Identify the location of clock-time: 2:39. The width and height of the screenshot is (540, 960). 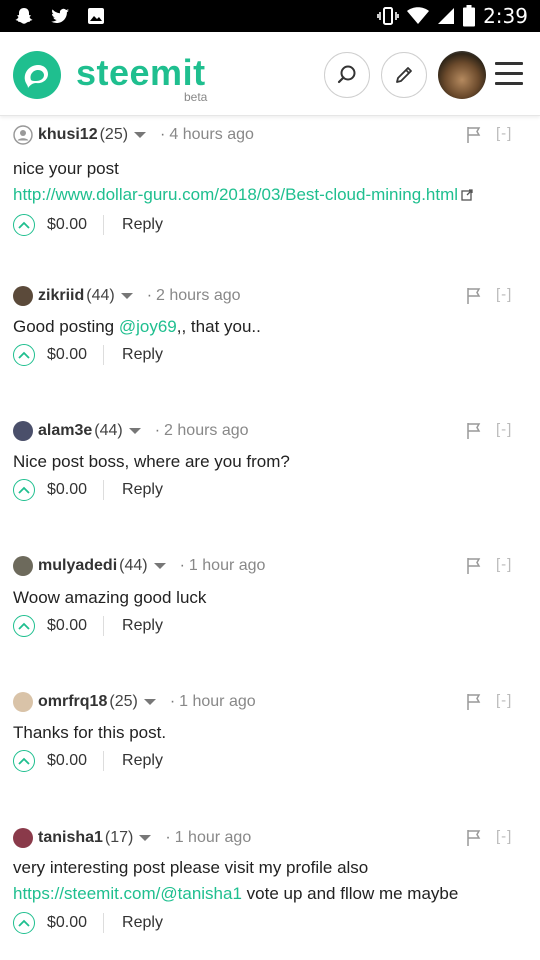
(505, 16).